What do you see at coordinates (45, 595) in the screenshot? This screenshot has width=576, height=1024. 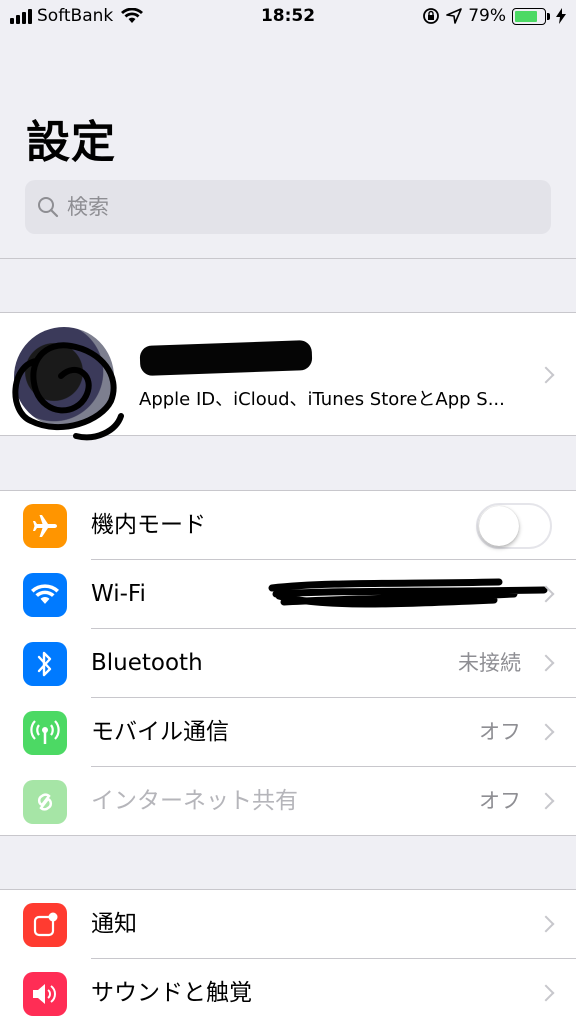 I see `wifi-icon` at bounding box center [45, 595].